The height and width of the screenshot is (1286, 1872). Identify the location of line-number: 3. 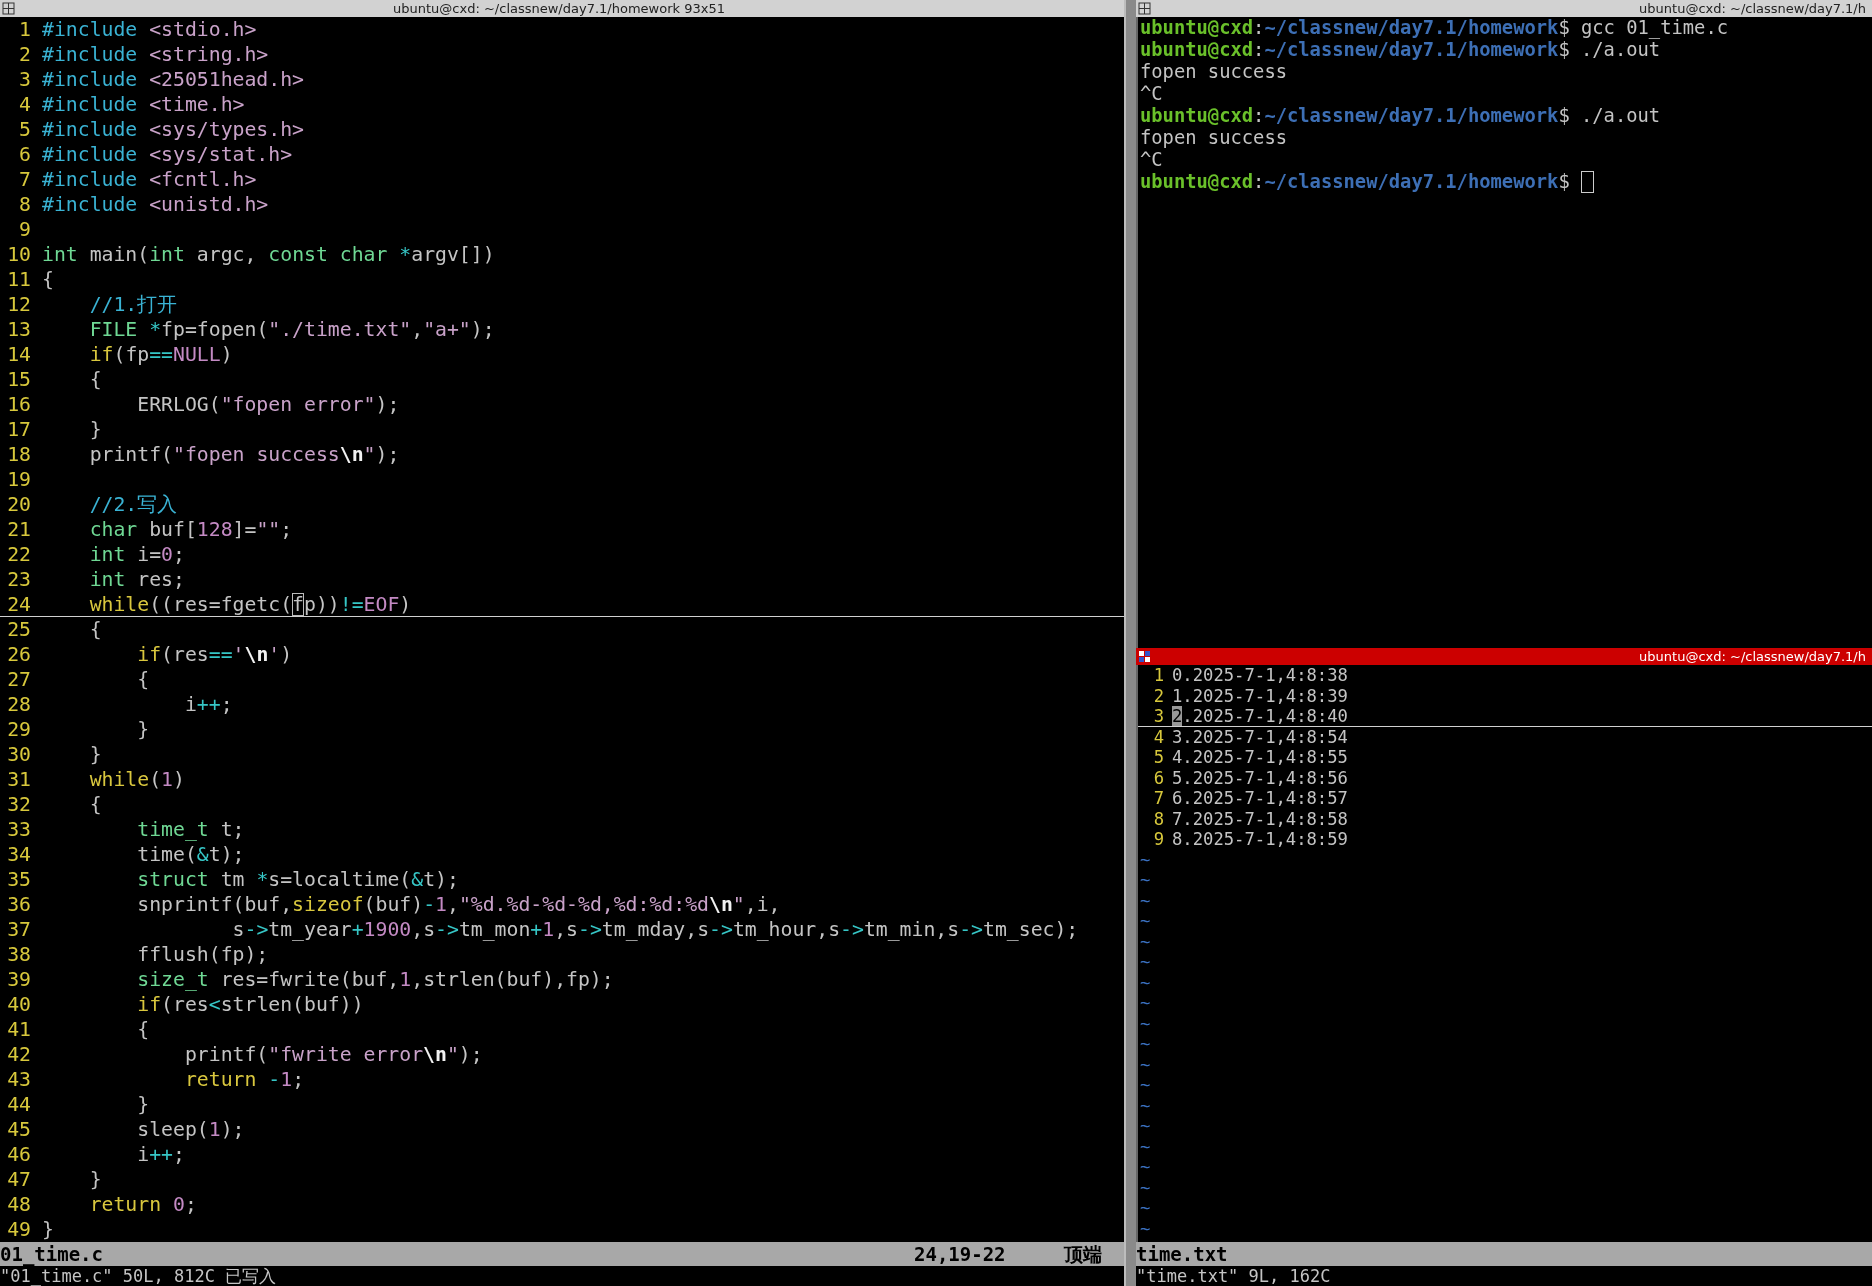
(25, 79).